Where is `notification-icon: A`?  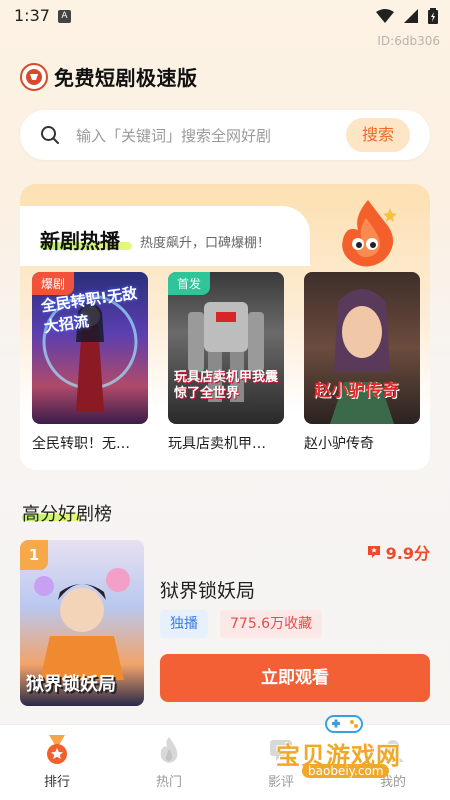
notification-icon: A is located at coordinates (64, 16).